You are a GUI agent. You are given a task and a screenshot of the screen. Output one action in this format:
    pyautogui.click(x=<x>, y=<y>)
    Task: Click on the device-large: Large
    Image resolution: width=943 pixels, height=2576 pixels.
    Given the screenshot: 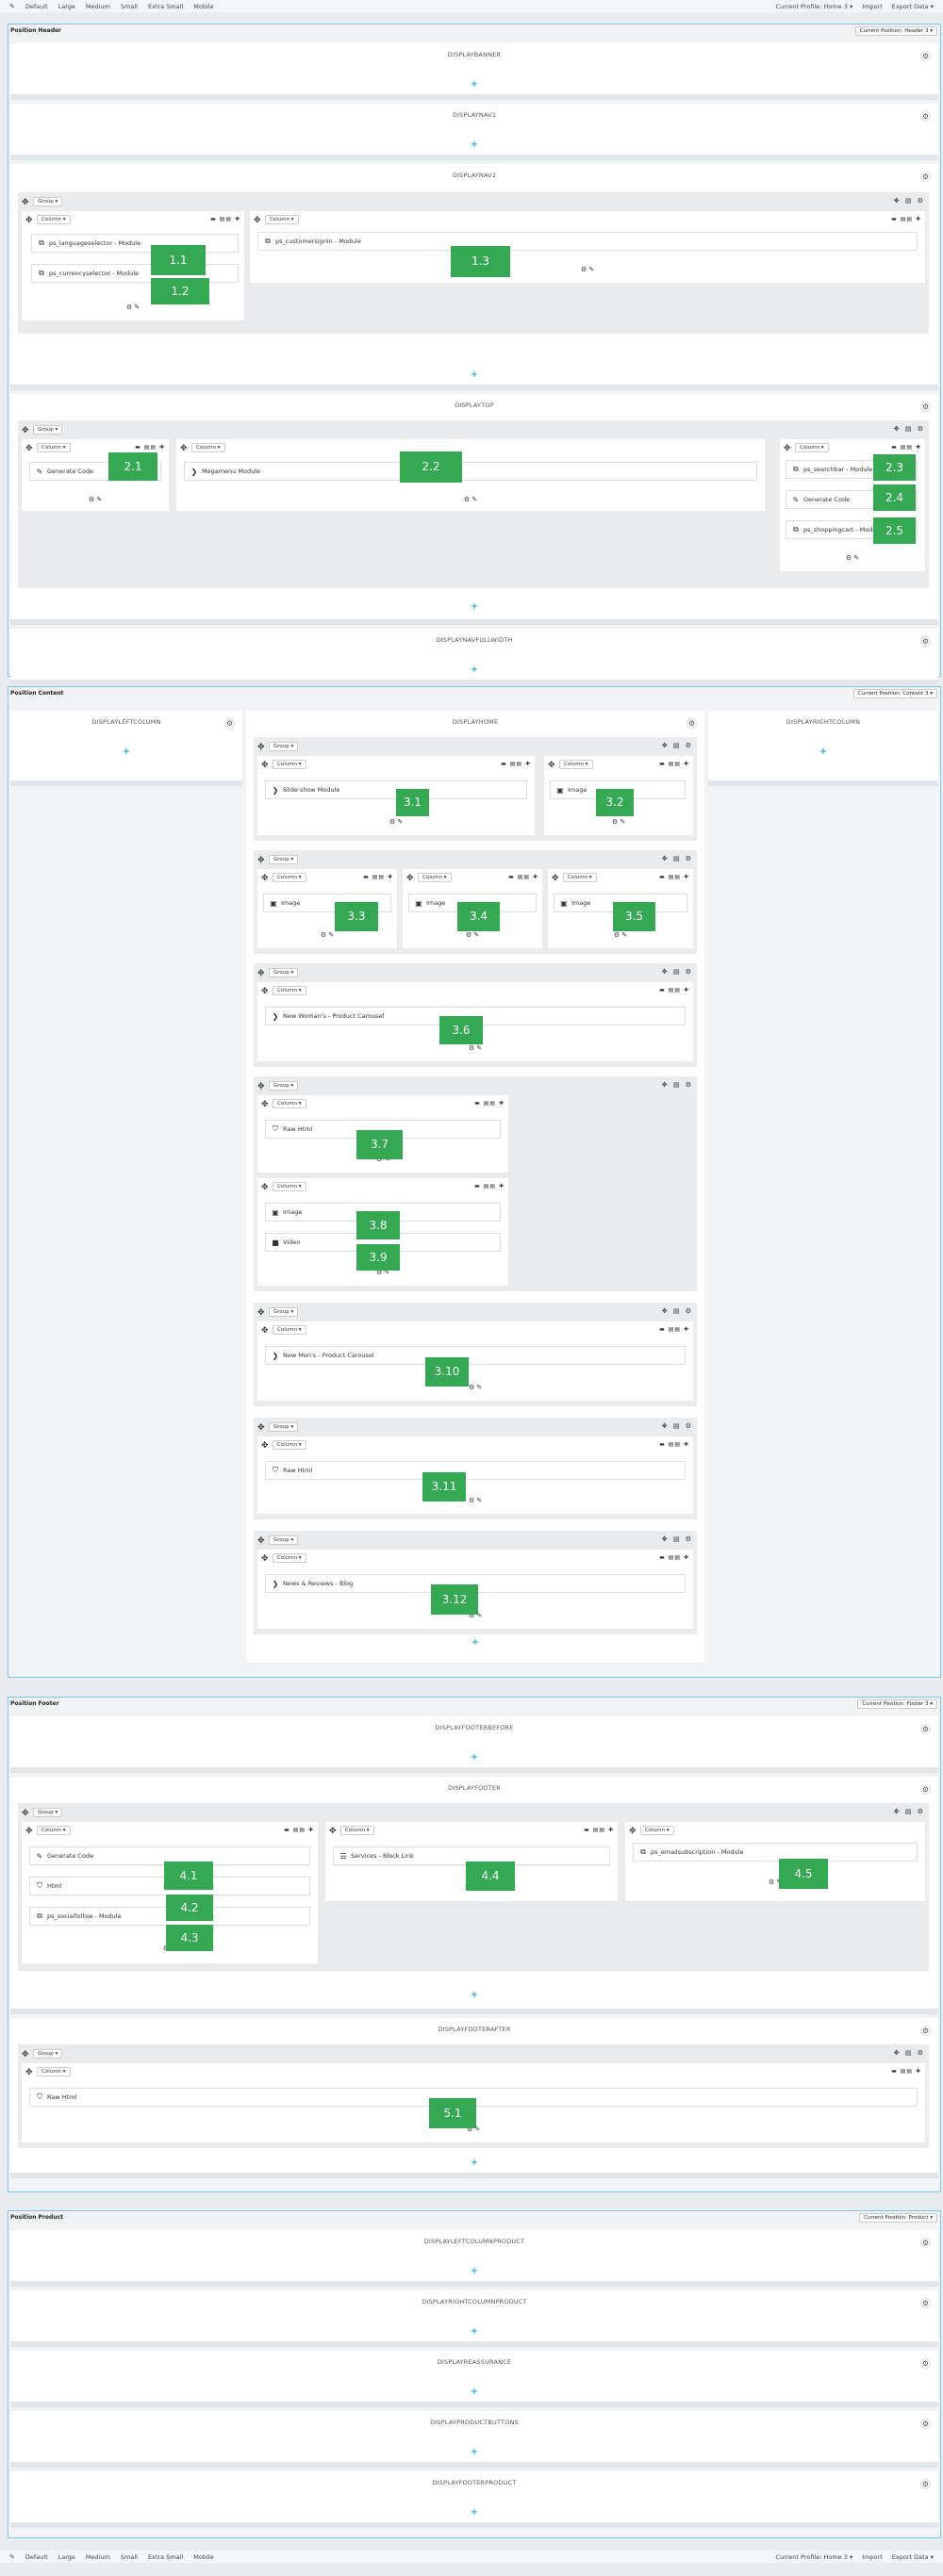 What is the action you would take?
    pyautogui.click(x=66, y=6)
    